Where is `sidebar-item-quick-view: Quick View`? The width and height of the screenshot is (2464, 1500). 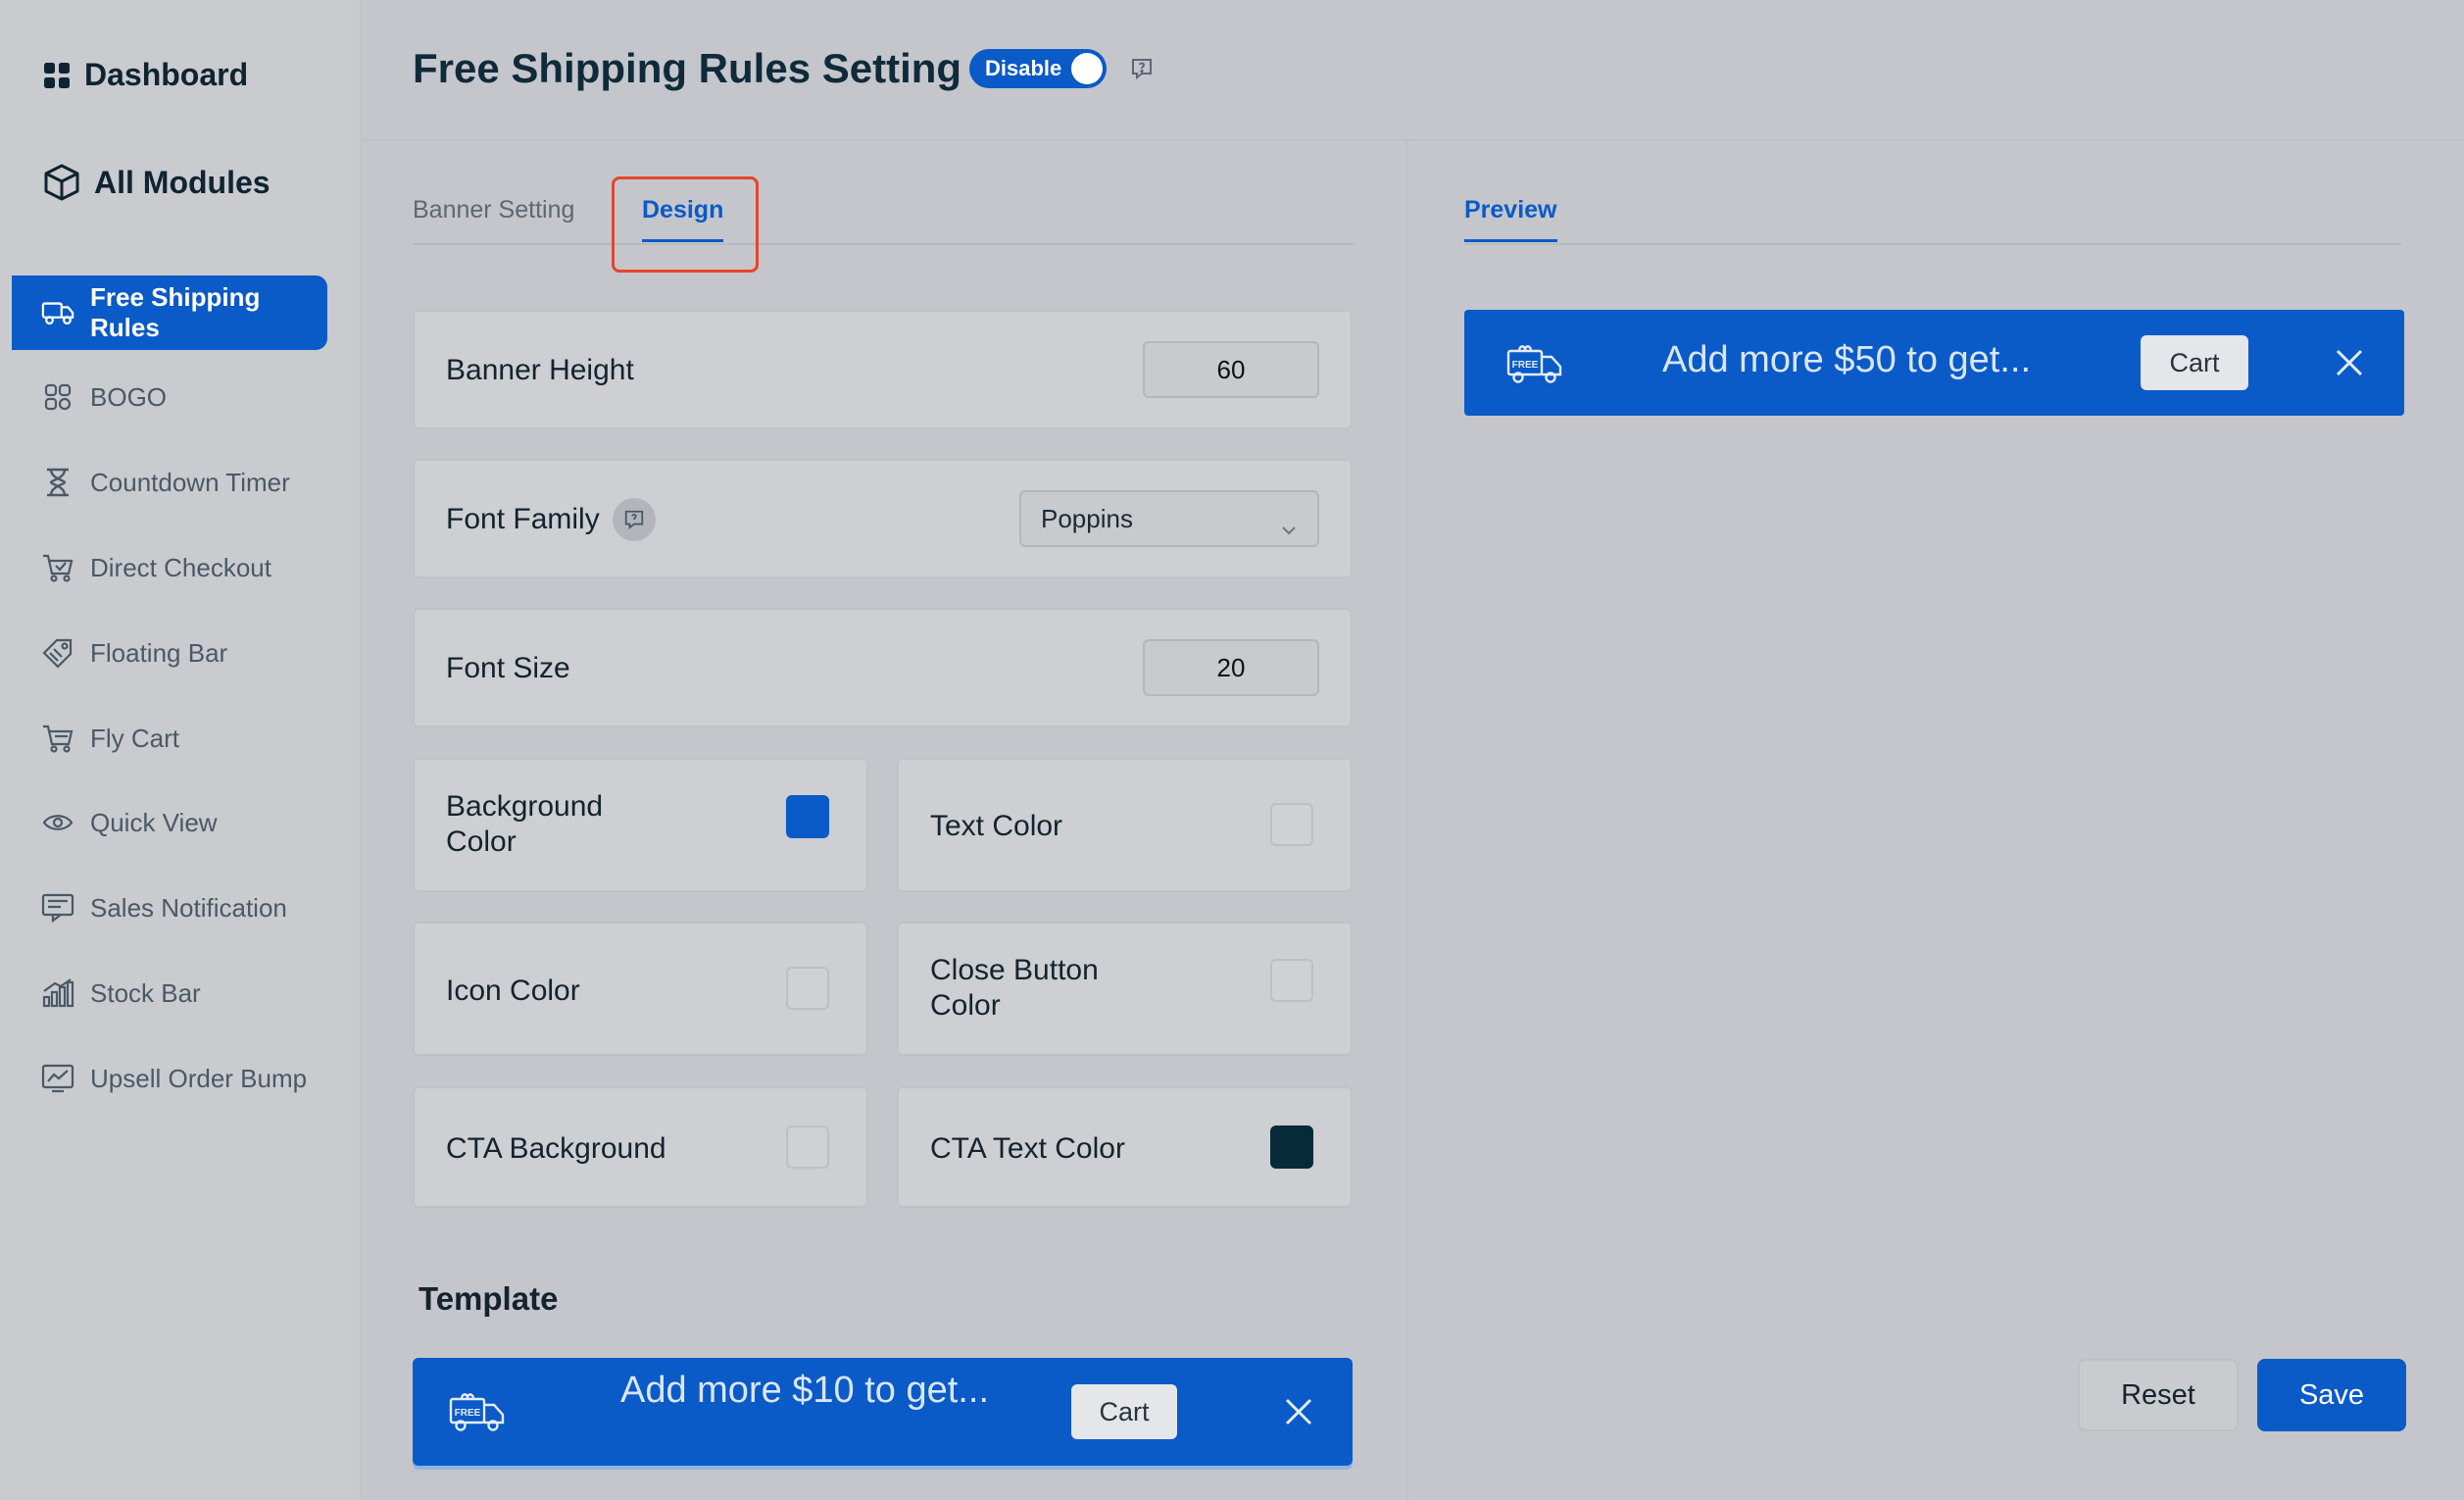
sidebar-item-quick-view: Quick View is located at coordinates (170, 822).